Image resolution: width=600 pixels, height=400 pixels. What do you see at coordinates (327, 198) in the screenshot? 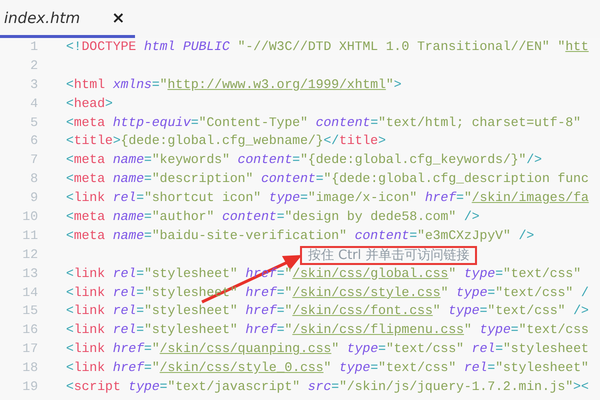
I see `code-line: <link rel="shortcut icon" type="image/x-icon" href="/skin/images/fa` at bounding box center [327, 198].